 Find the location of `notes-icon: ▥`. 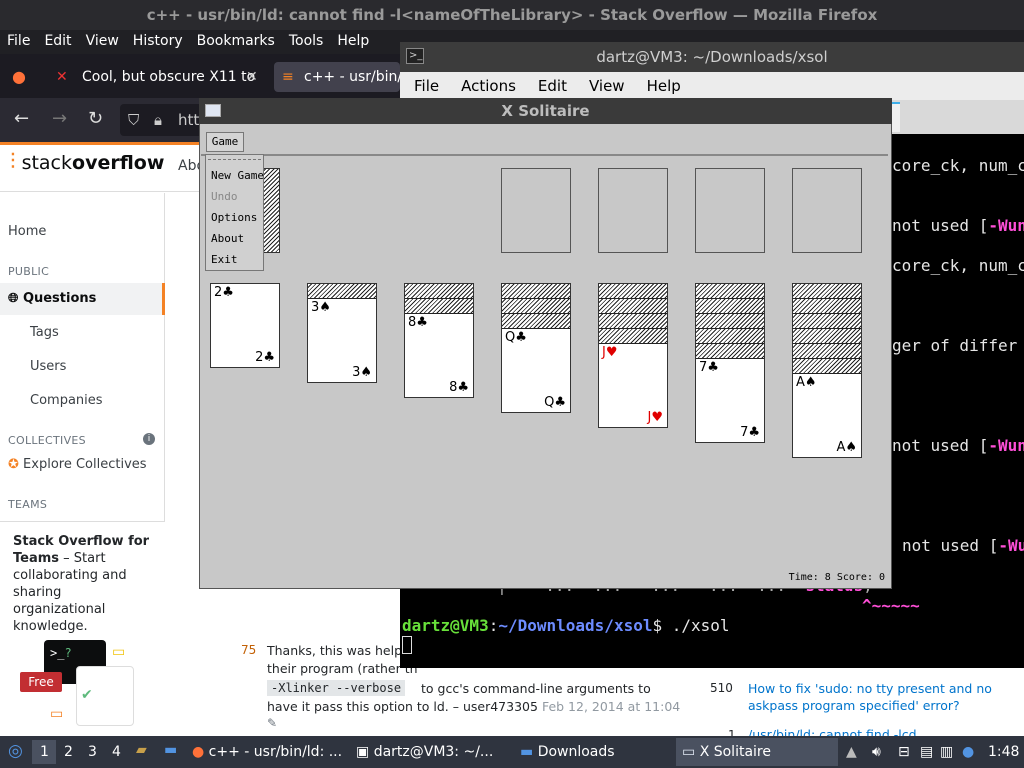

notes-icon: ▥ is located at coordinates (946, 752).